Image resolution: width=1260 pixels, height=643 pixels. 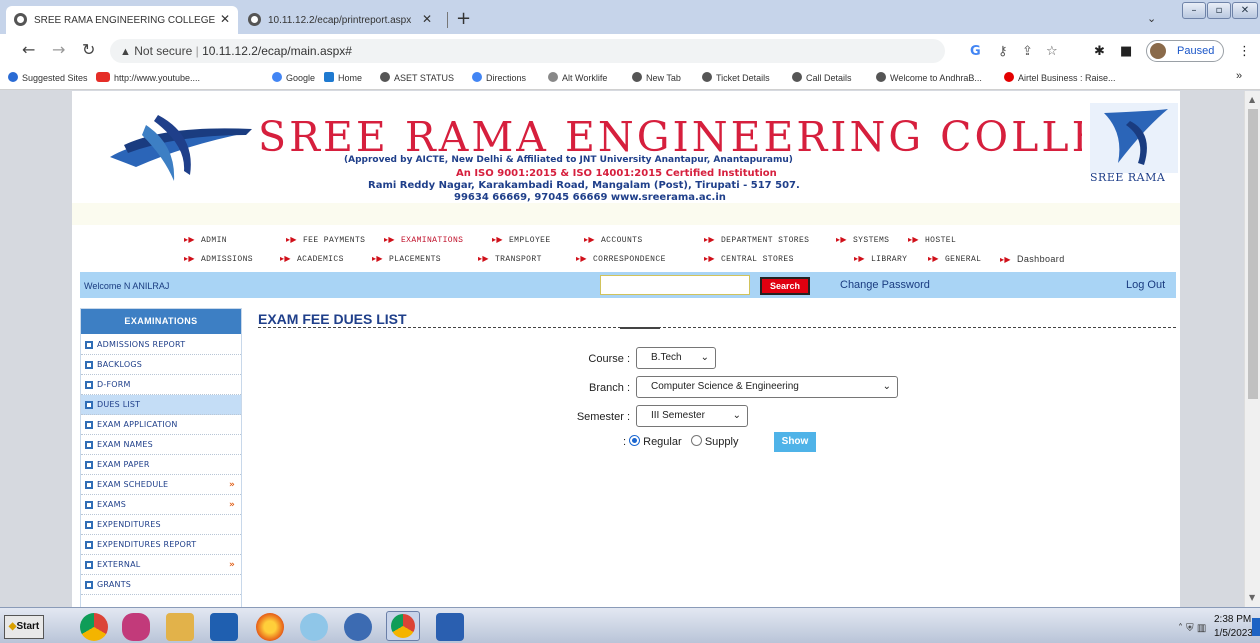 What do you see at coordinates (161, 365) in the screenshot?
I see `sidebar-item-backlogs: BACKLOGS` at bounding box center [161, 365].